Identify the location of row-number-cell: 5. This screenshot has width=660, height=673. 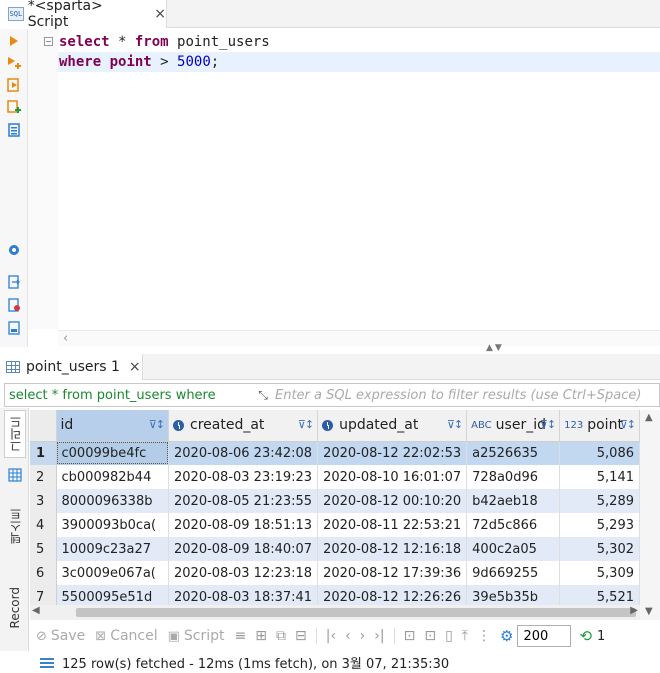
(43, 549).